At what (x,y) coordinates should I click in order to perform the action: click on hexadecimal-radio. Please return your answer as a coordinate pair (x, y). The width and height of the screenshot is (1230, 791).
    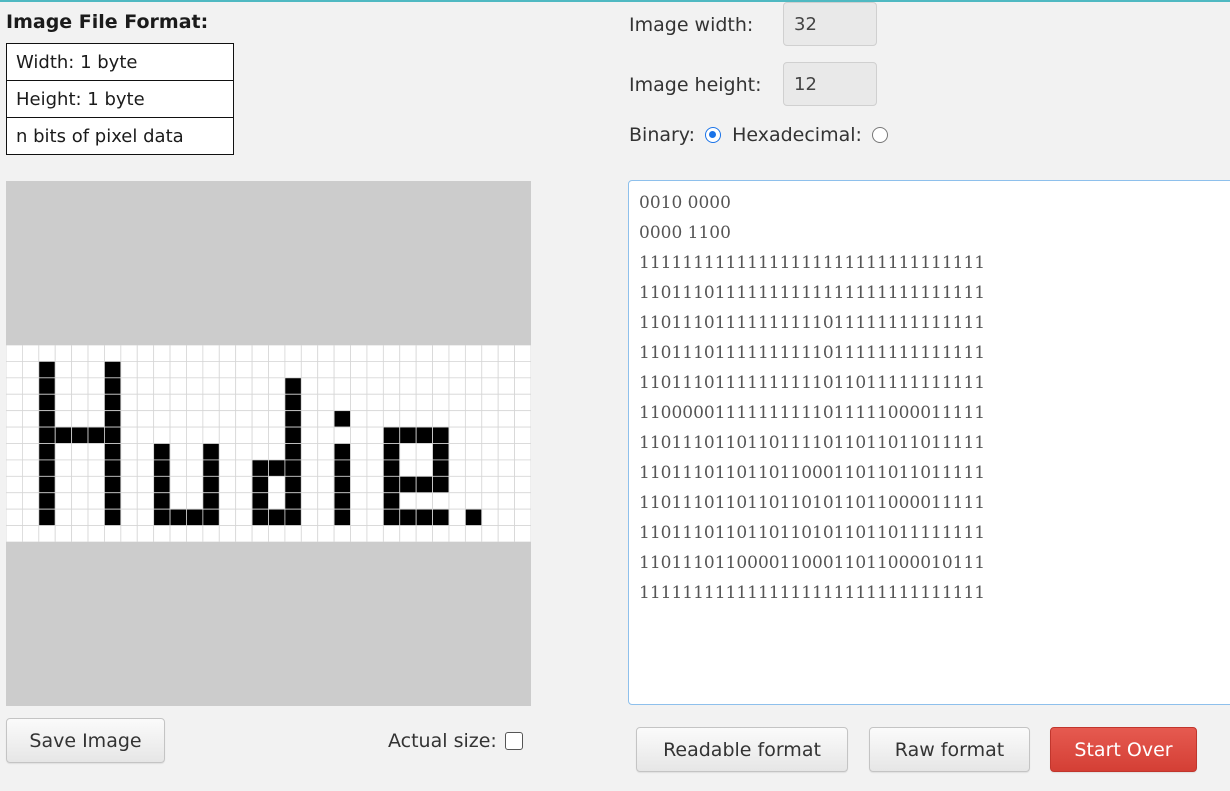
    Looking at the image, I should click on (879, 135).